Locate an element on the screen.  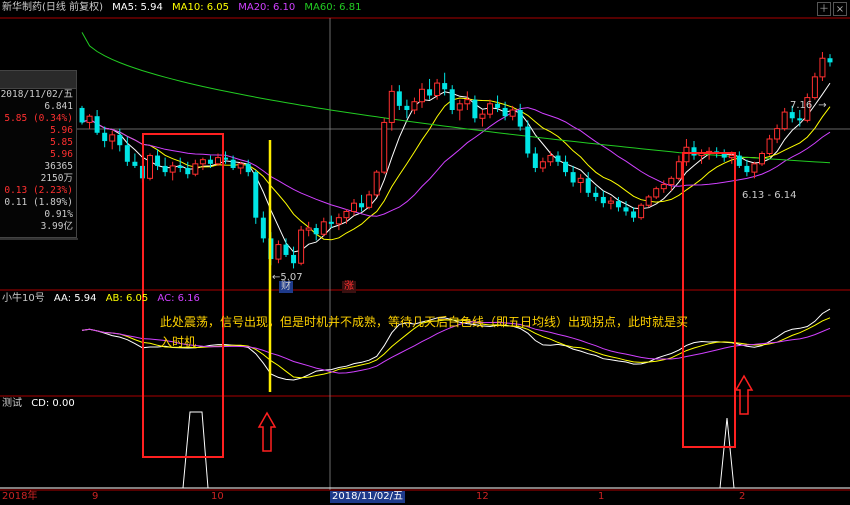
finance-tag: 财 is located at coordinates (286, 287).